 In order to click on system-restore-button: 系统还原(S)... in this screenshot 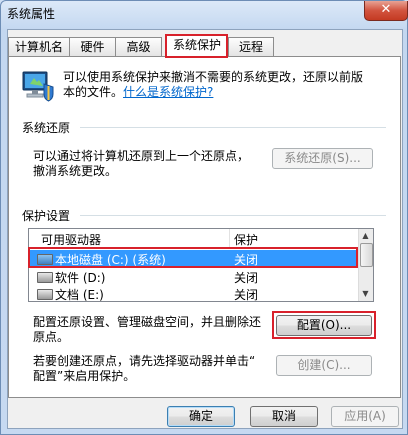, I will do `click(322, 158)`.